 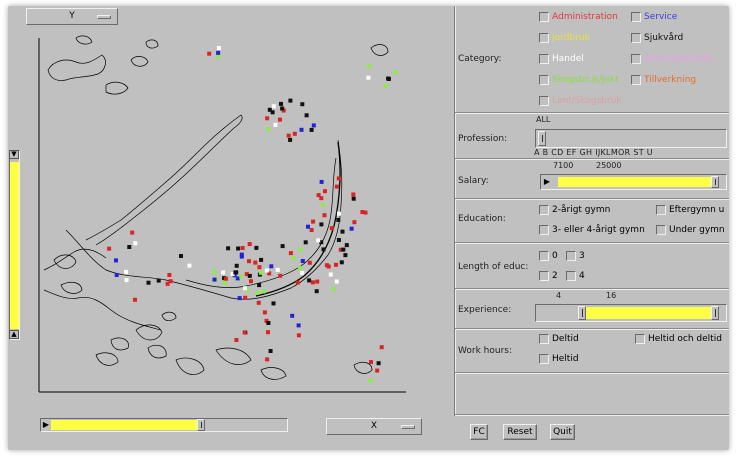 What do you see at coordinates (542, 138) in the screenshot?
I see `profession-slider-thumb` at bounding box center [542, 138].